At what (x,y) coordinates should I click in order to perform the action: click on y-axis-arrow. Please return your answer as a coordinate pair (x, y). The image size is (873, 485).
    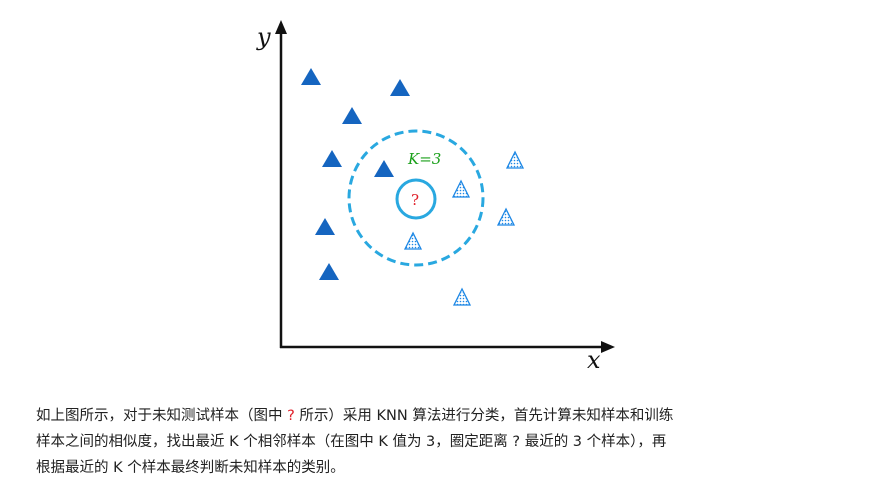
    Looking at the image, I should click on (281, 27).